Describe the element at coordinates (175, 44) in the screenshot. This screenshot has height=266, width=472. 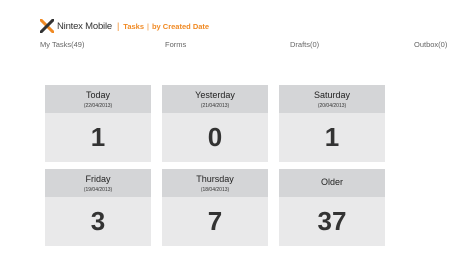
I see `nav-forms: Forms` at that location.